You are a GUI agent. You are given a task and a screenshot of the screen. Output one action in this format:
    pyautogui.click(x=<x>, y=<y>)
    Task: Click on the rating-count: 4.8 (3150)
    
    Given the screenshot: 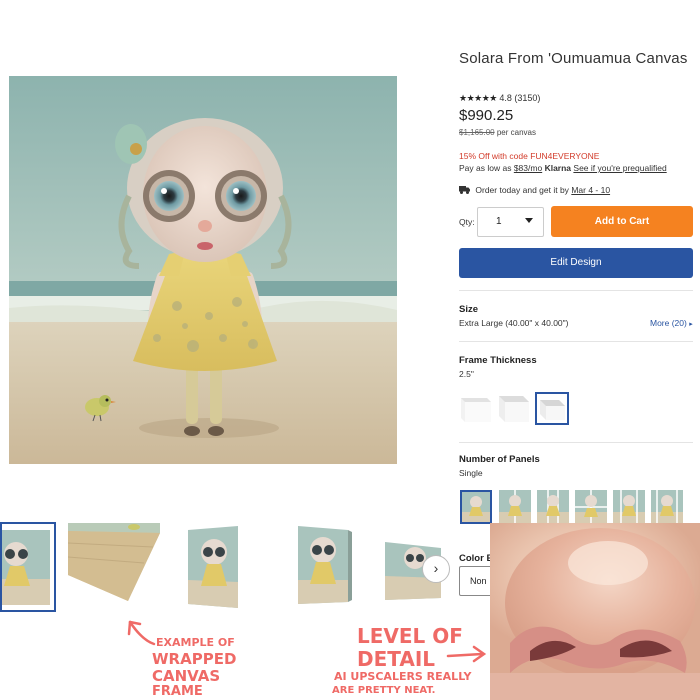 What is the action you would take?
    pyautogui.click(x=520, y=98)
    